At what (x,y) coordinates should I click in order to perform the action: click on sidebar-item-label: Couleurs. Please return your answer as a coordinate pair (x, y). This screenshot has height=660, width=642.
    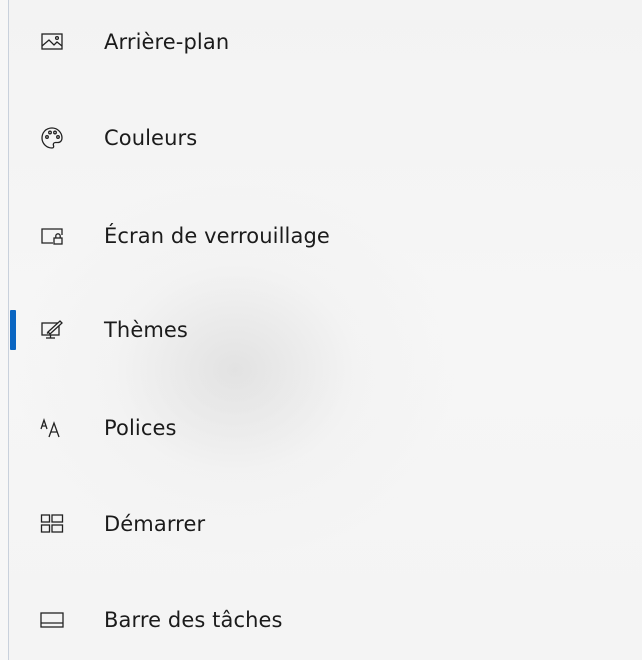
    Looking at the image, I should click on (151, 138).